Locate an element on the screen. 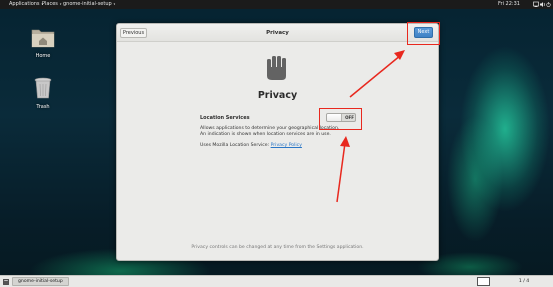 This screenshot has height=287, width=553. applications-menu: Applications ▾ is located at coordinates (26, 4).